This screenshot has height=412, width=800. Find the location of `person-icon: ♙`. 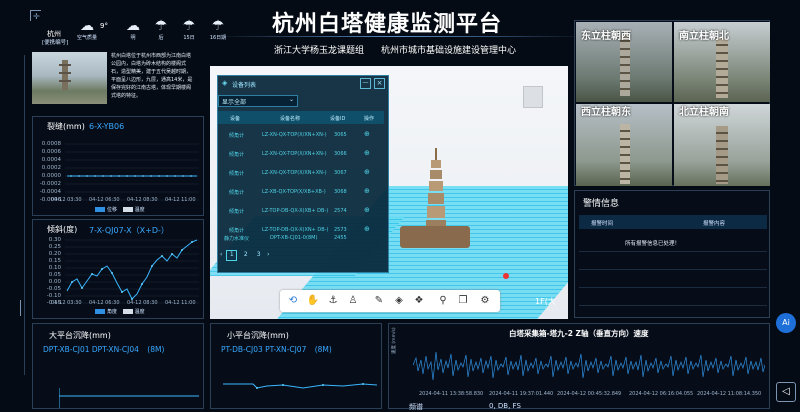

person-icon: ♙ is located at coordinates (353, 301).